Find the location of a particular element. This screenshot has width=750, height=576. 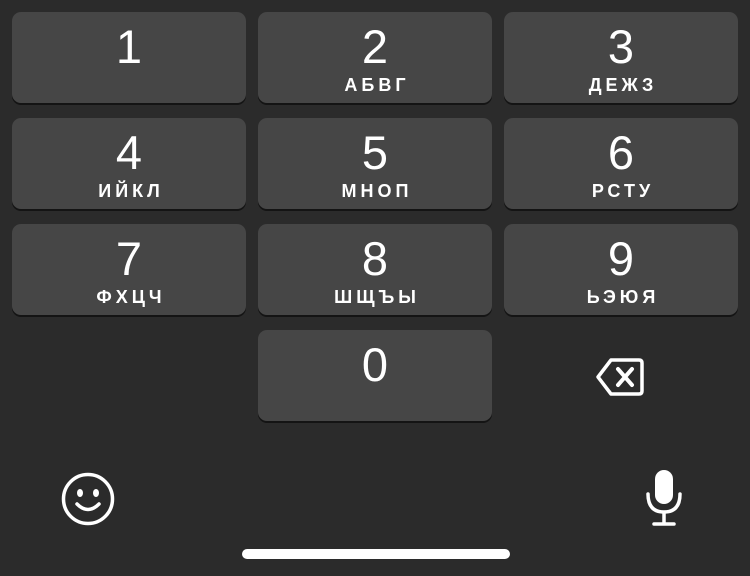

key-digit: 8 is located at coordinates (375, 258).